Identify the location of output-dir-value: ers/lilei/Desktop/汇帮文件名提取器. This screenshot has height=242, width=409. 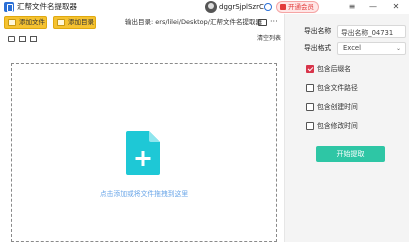
(208, 22).